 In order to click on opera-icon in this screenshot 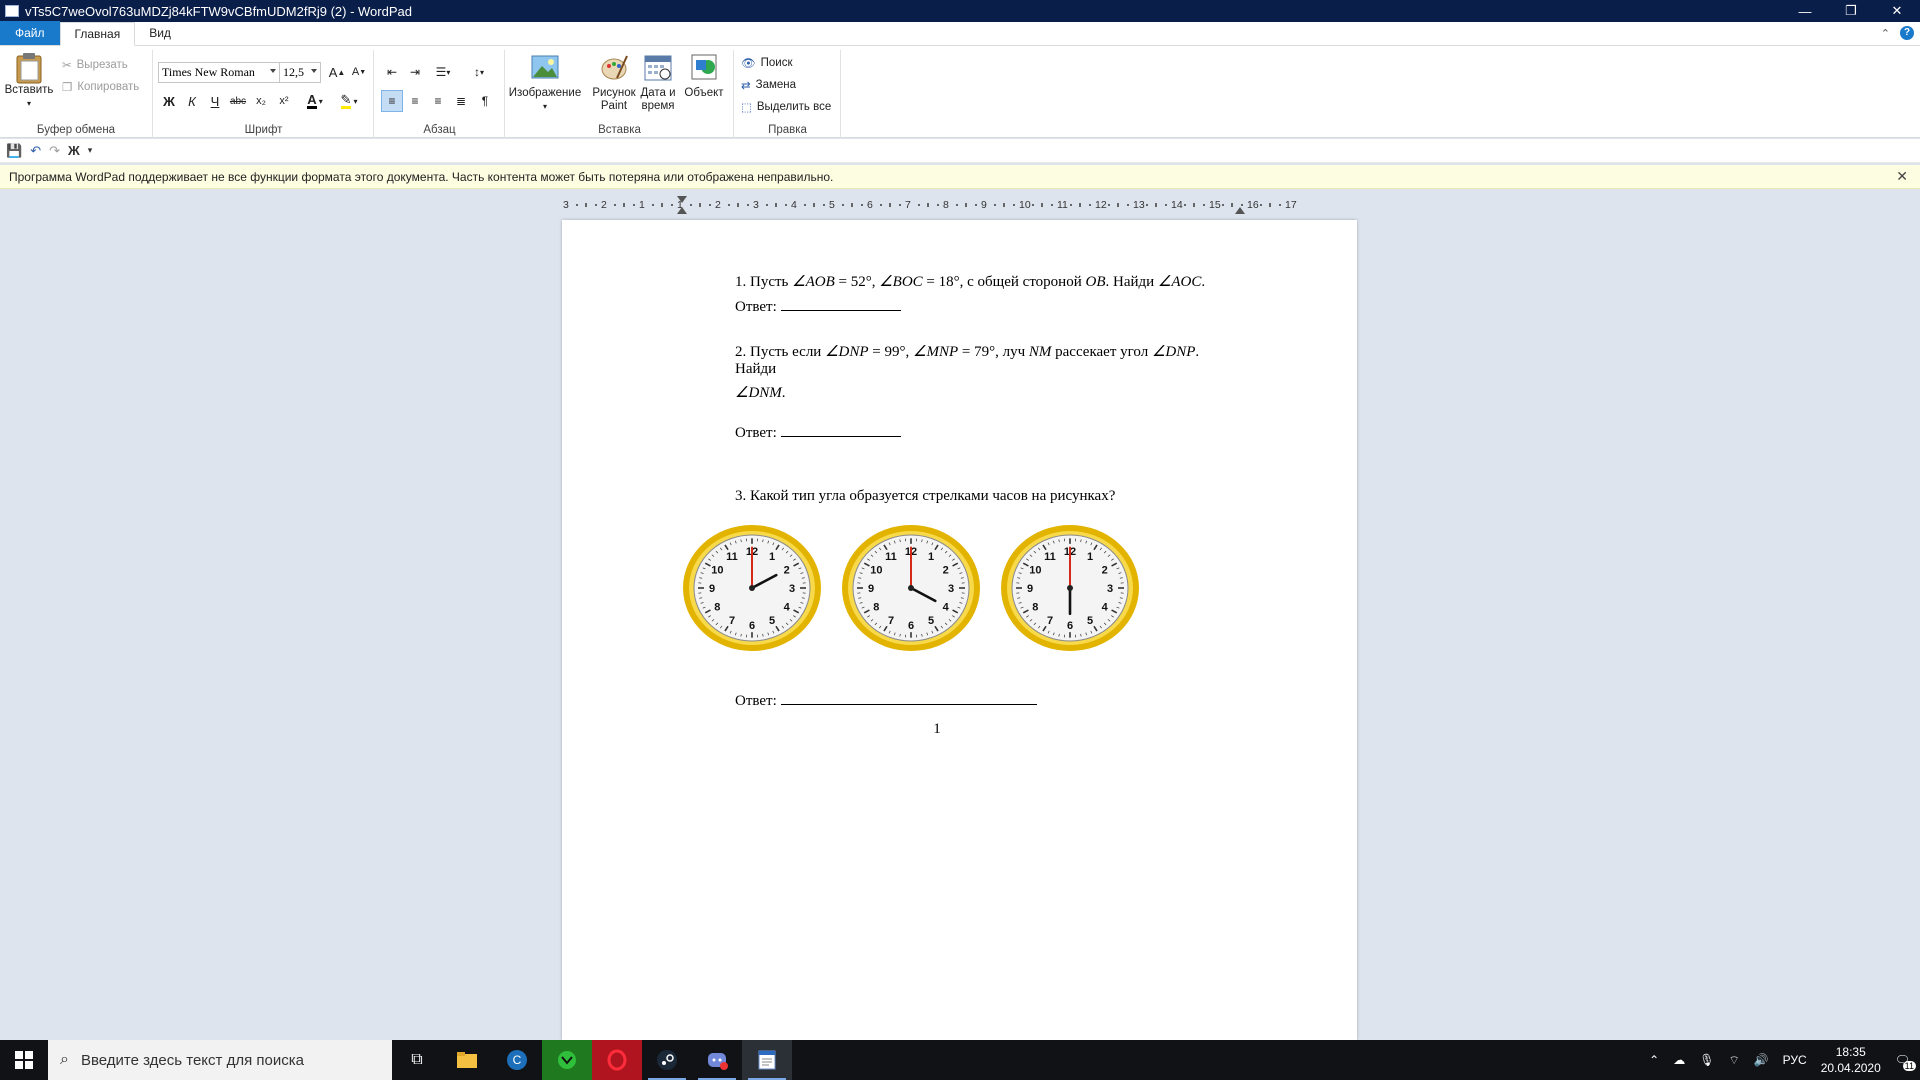, I will do `click(617, 1060)`.